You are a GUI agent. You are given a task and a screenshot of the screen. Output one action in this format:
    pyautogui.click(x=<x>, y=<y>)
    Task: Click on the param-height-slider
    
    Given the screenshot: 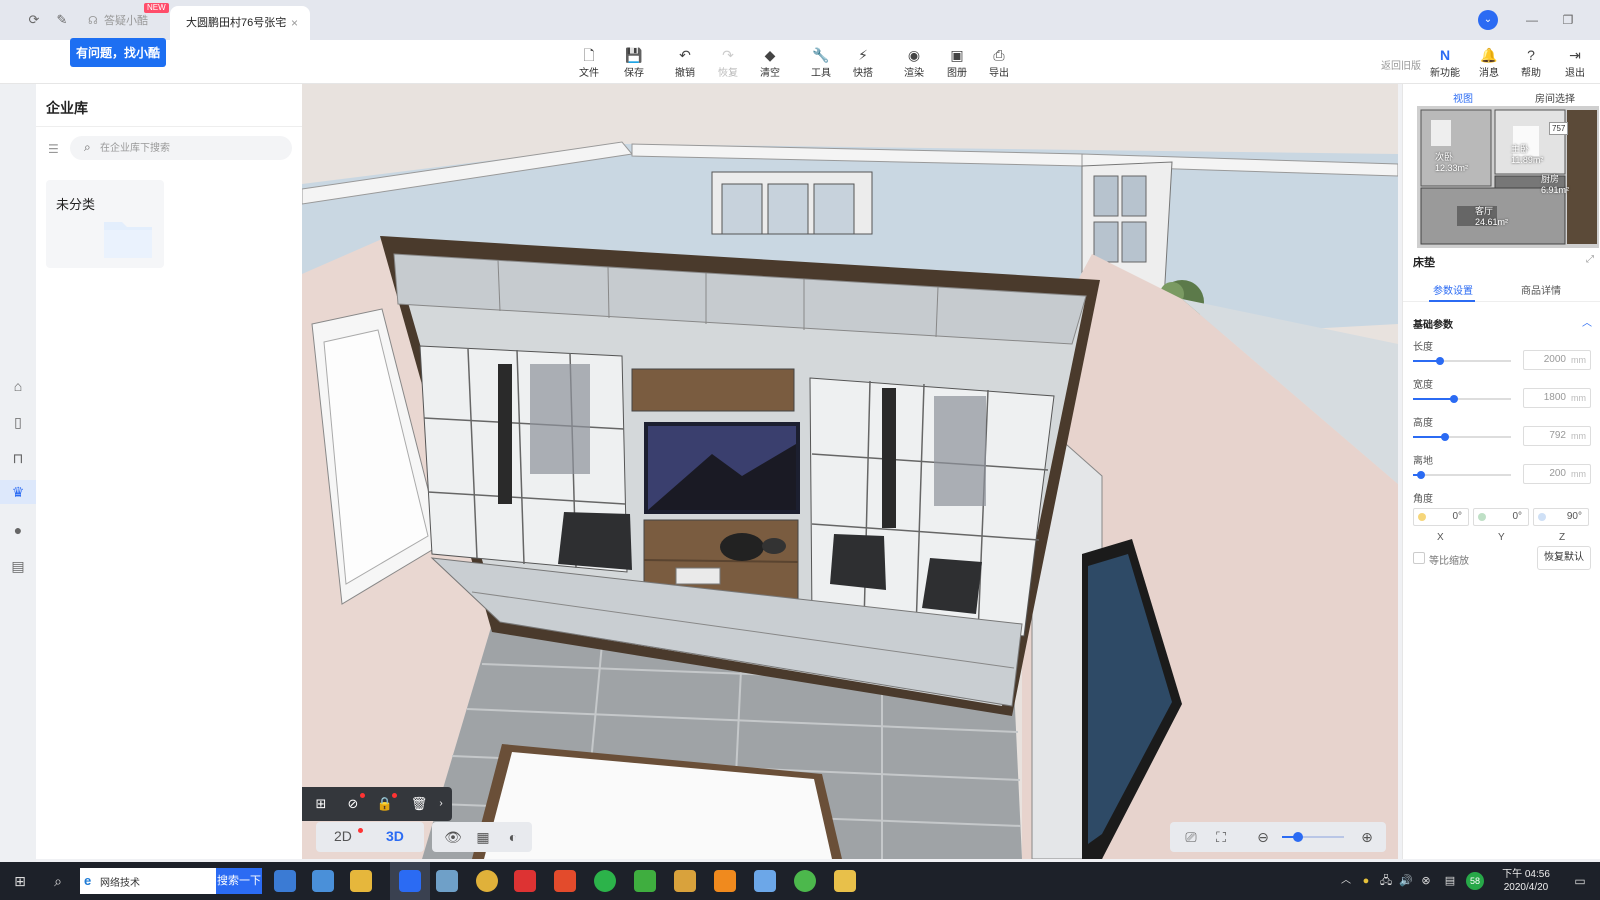 What is the action you would take?
    pyautogui.click(x=1462, y=437)
    